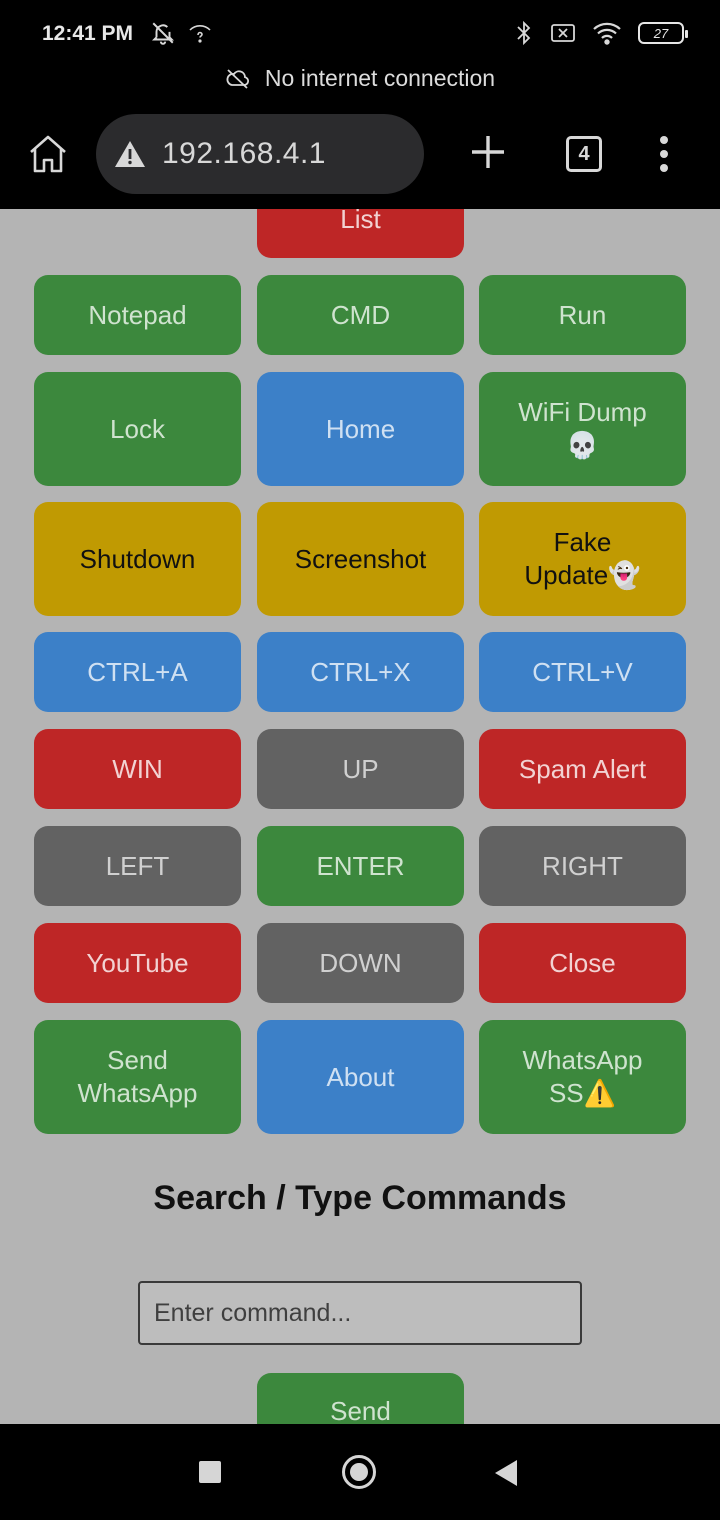 The height and width of the screenshot is (1520, 720). Describe the element at coordinates (360, 315) in the screenshot. I see `cmd-button: CMD` at that location.